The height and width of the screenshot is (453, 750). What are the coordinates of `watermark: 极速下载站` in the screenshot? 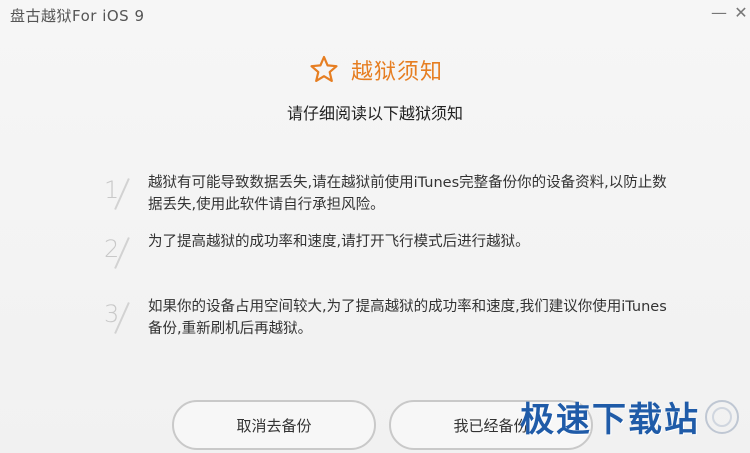 It's located at (631, 416).